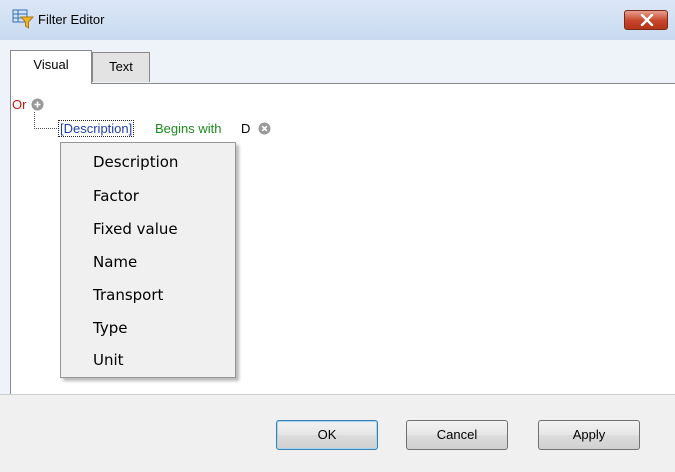 The height and width of the screenshot is (472, 675). Describe the element at coordinates (46, 120) in the screenshot. I see `tree-connector` at that location.